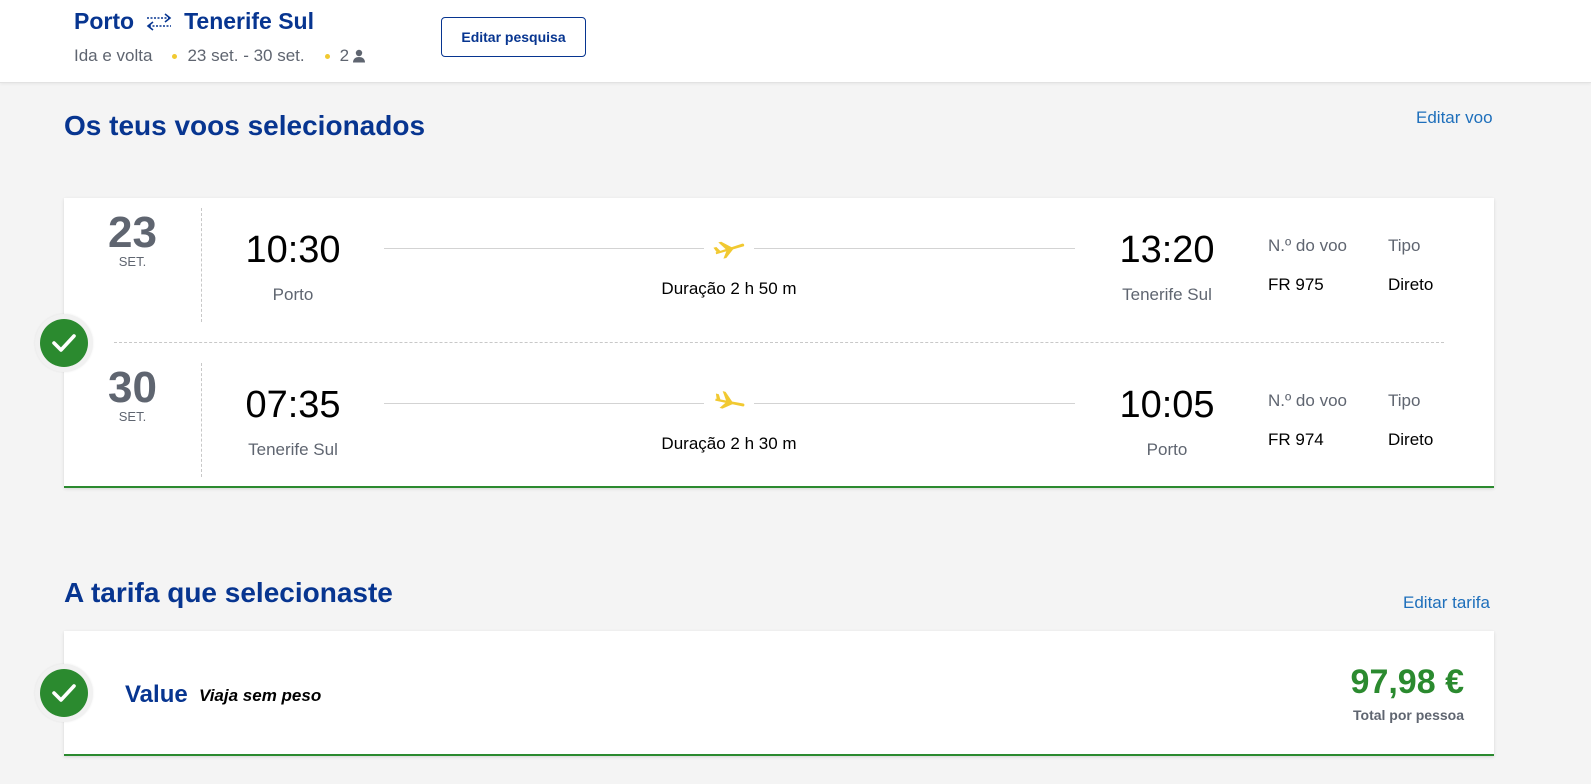  Describe the element at coordinates (245, 125) in the screenshot. I see `selected-flights-title: Os teus voos selecionados` at that location.